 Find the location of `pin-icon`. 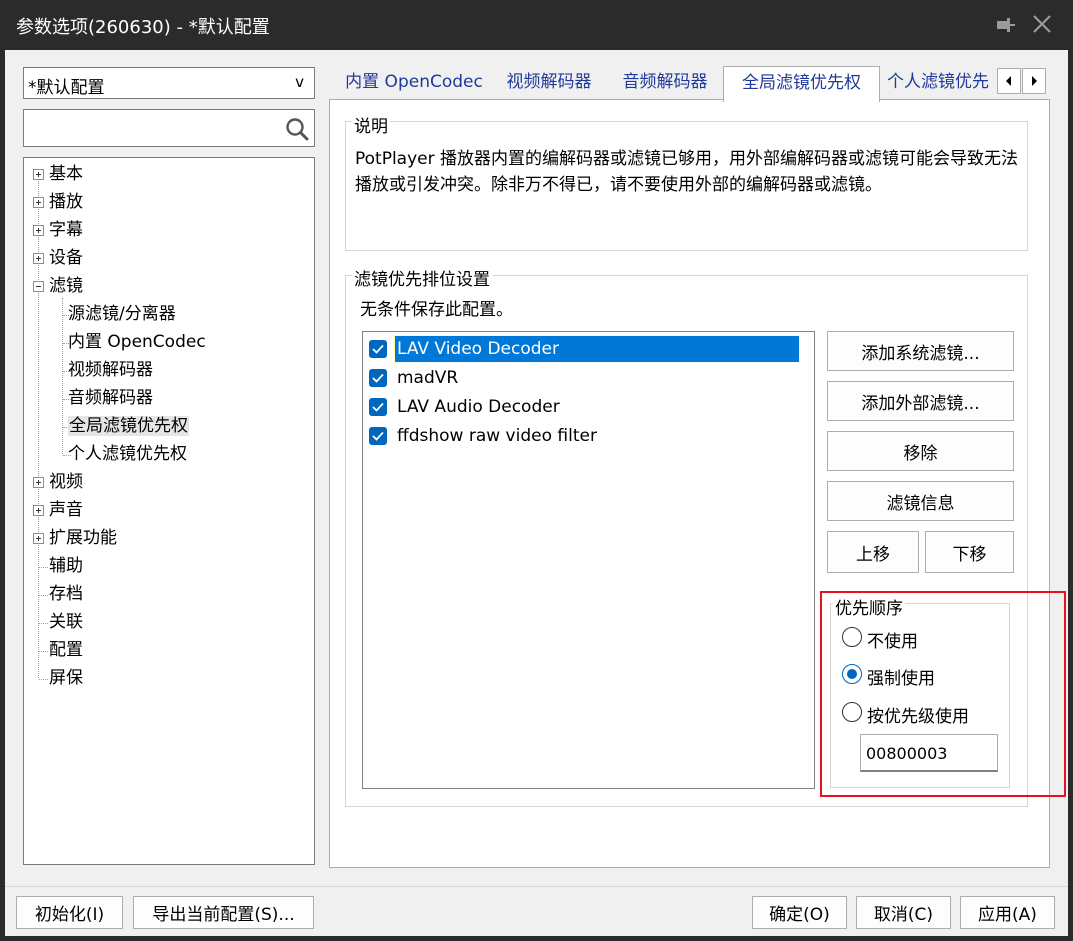

pin-icon is located at coordinates (1005, 25).